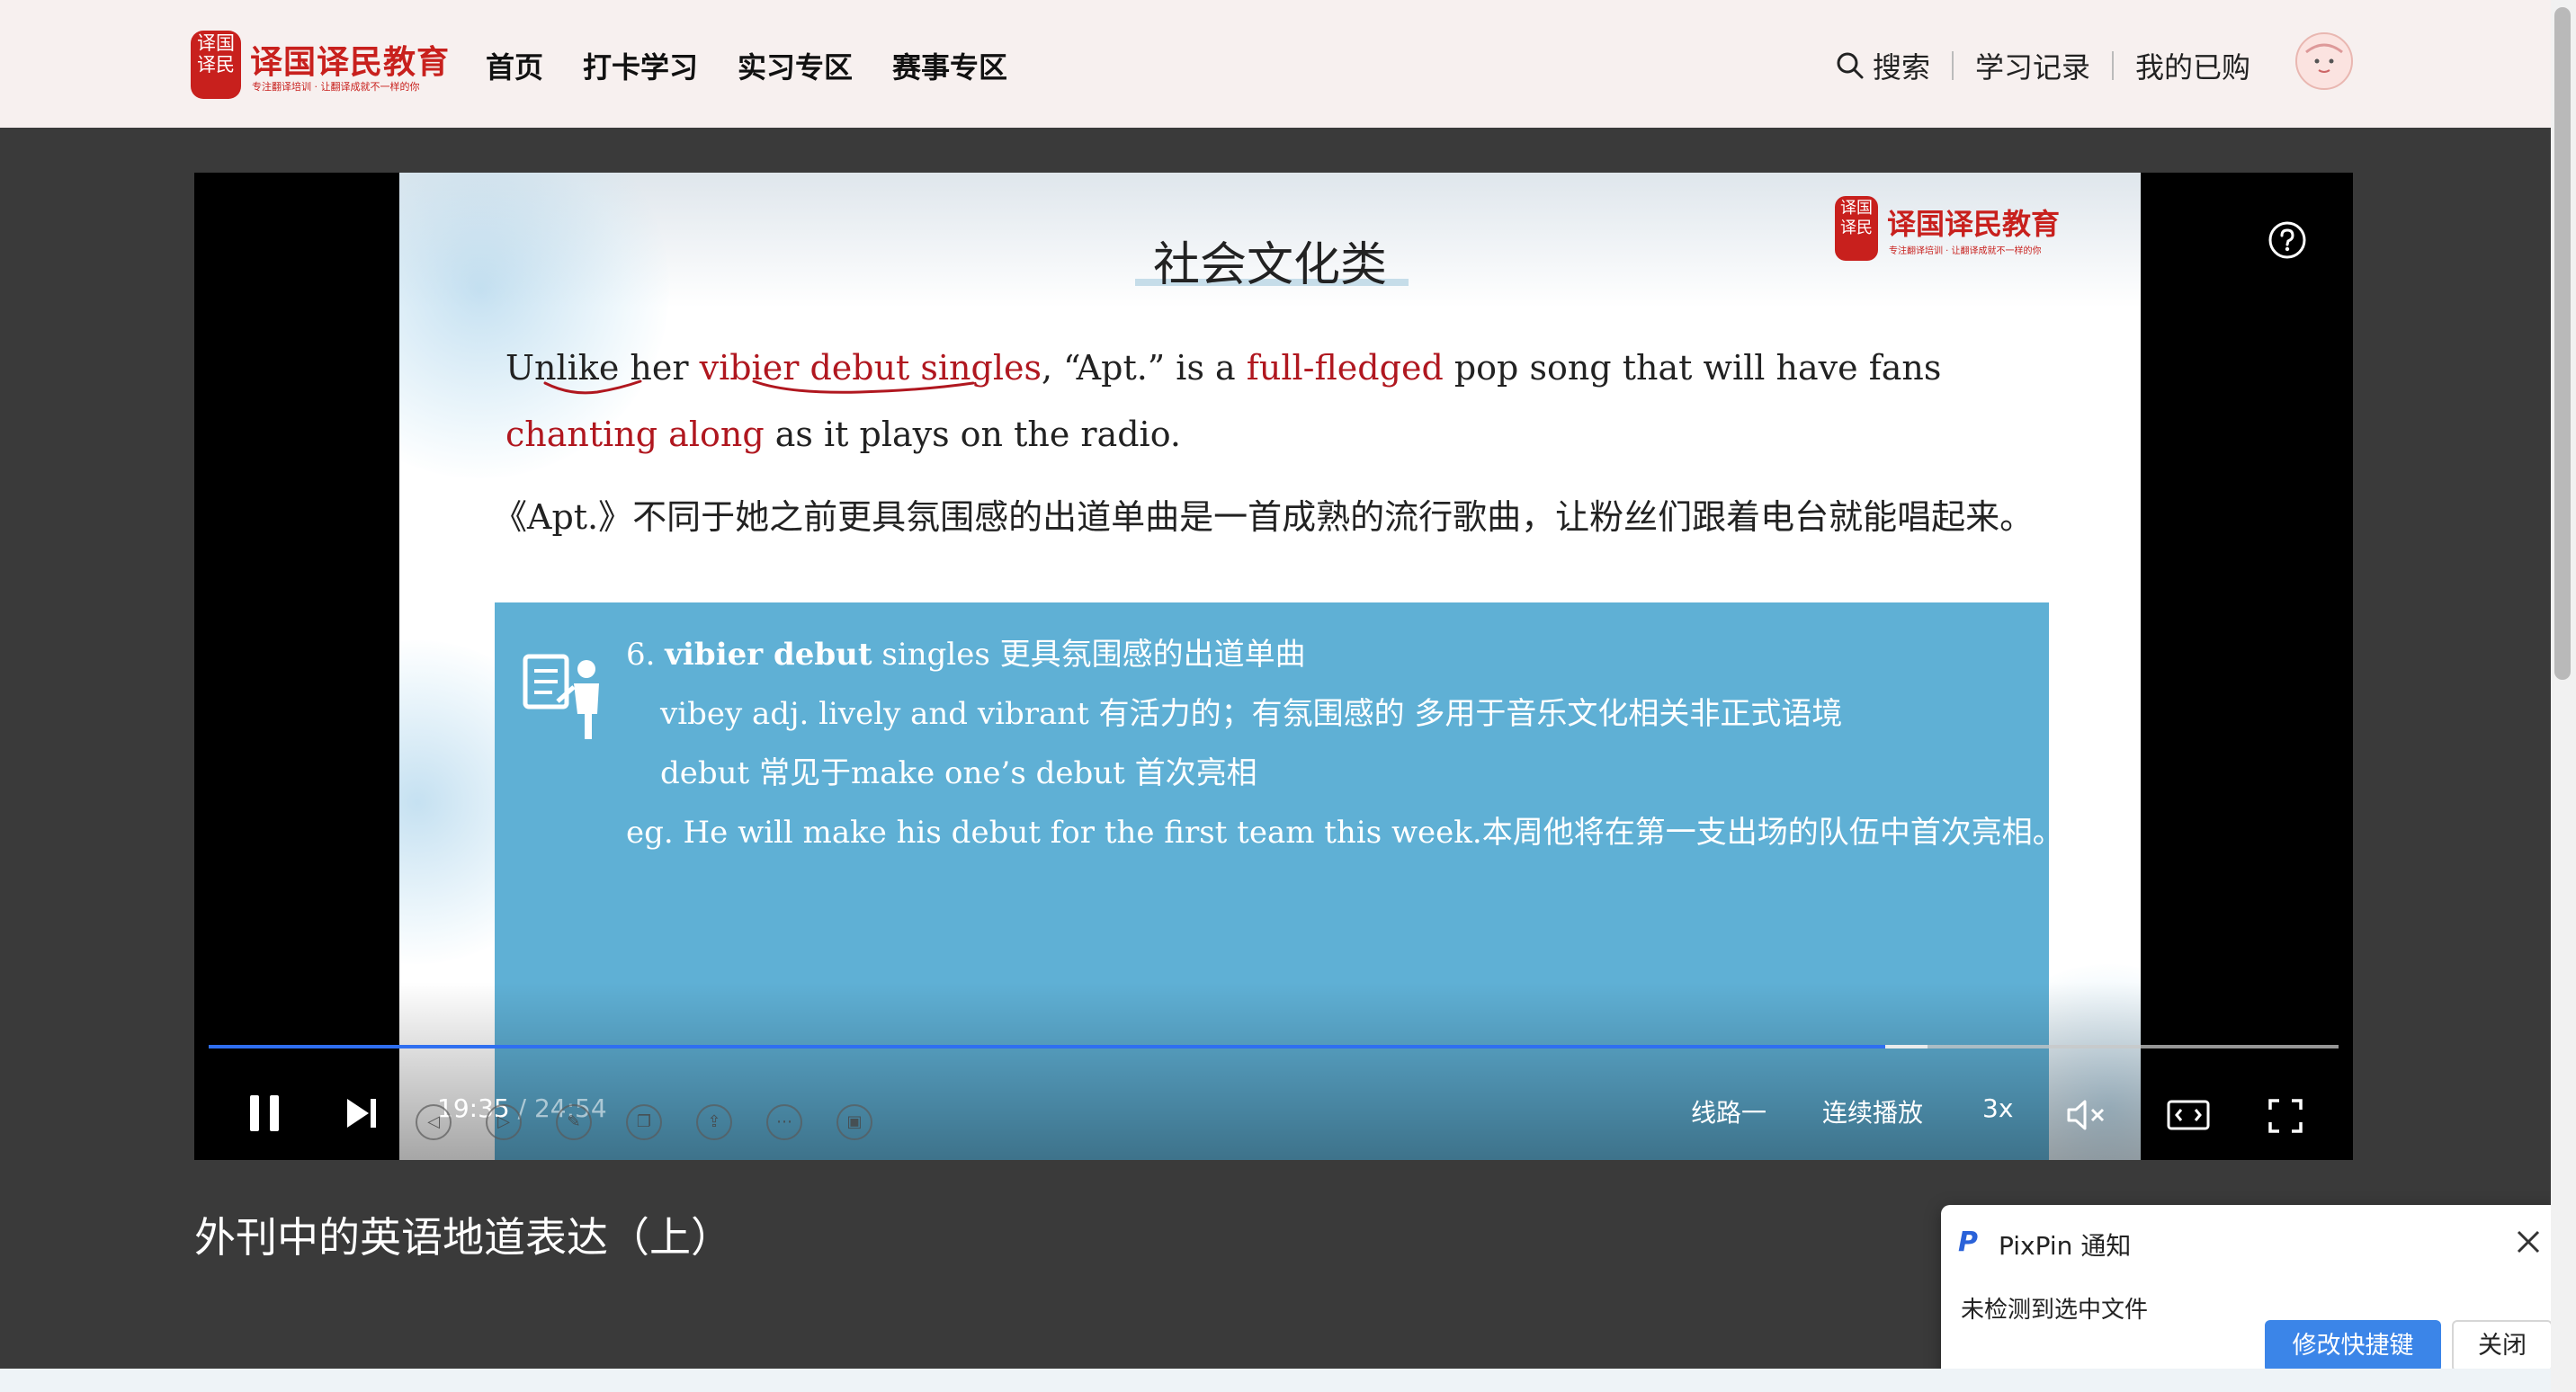 The image size is (2576, 1392). I want to click on pause-icon, so click(264, 1113).